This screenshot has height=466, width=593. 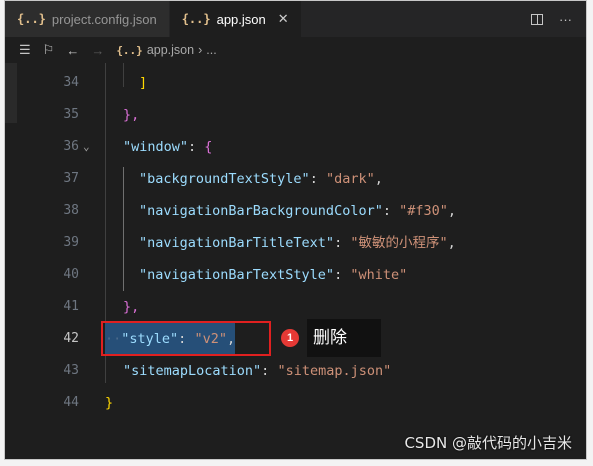 I want to click on line-number: 37, so click(x=71, y=178).